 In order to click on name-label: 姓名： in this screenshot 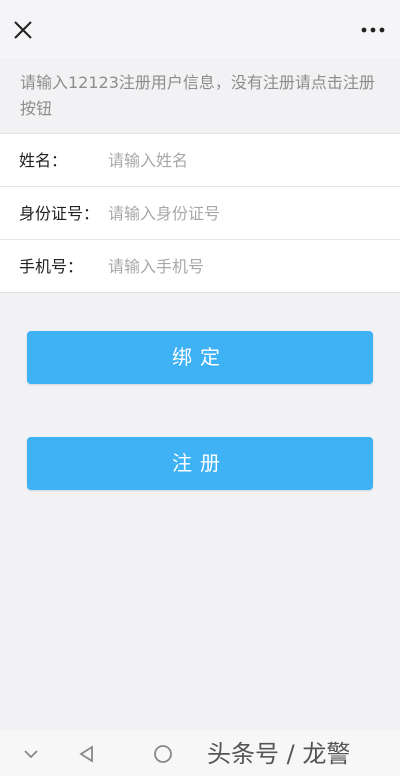, I will do `click(43, 160)`.